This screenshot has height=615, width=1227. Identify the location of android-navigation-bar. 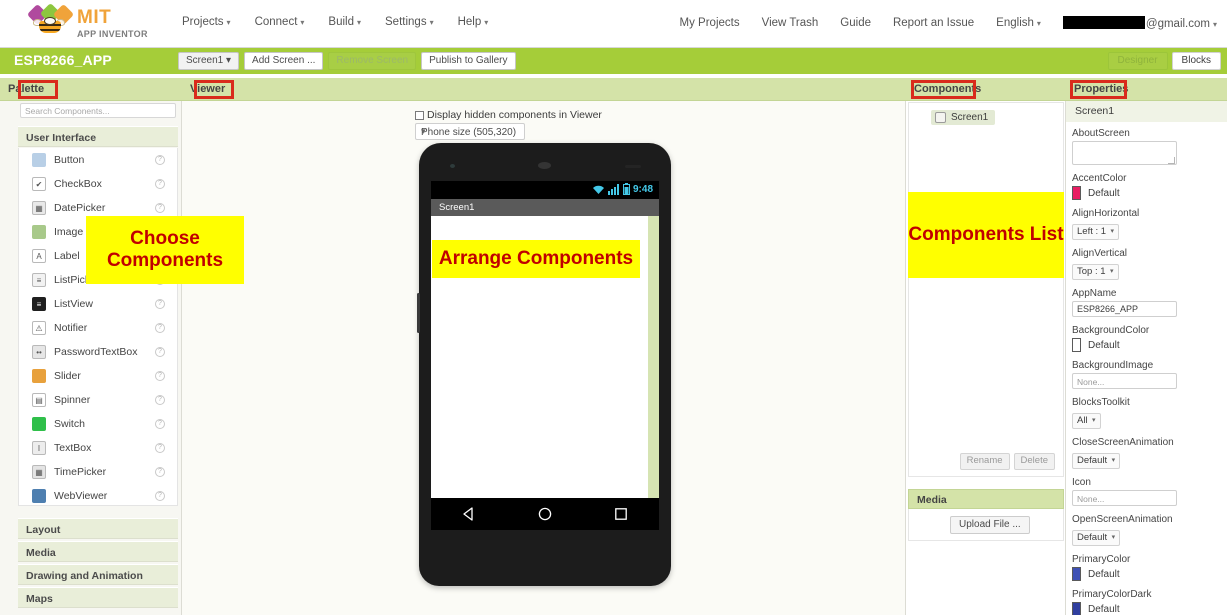
(545, 514).